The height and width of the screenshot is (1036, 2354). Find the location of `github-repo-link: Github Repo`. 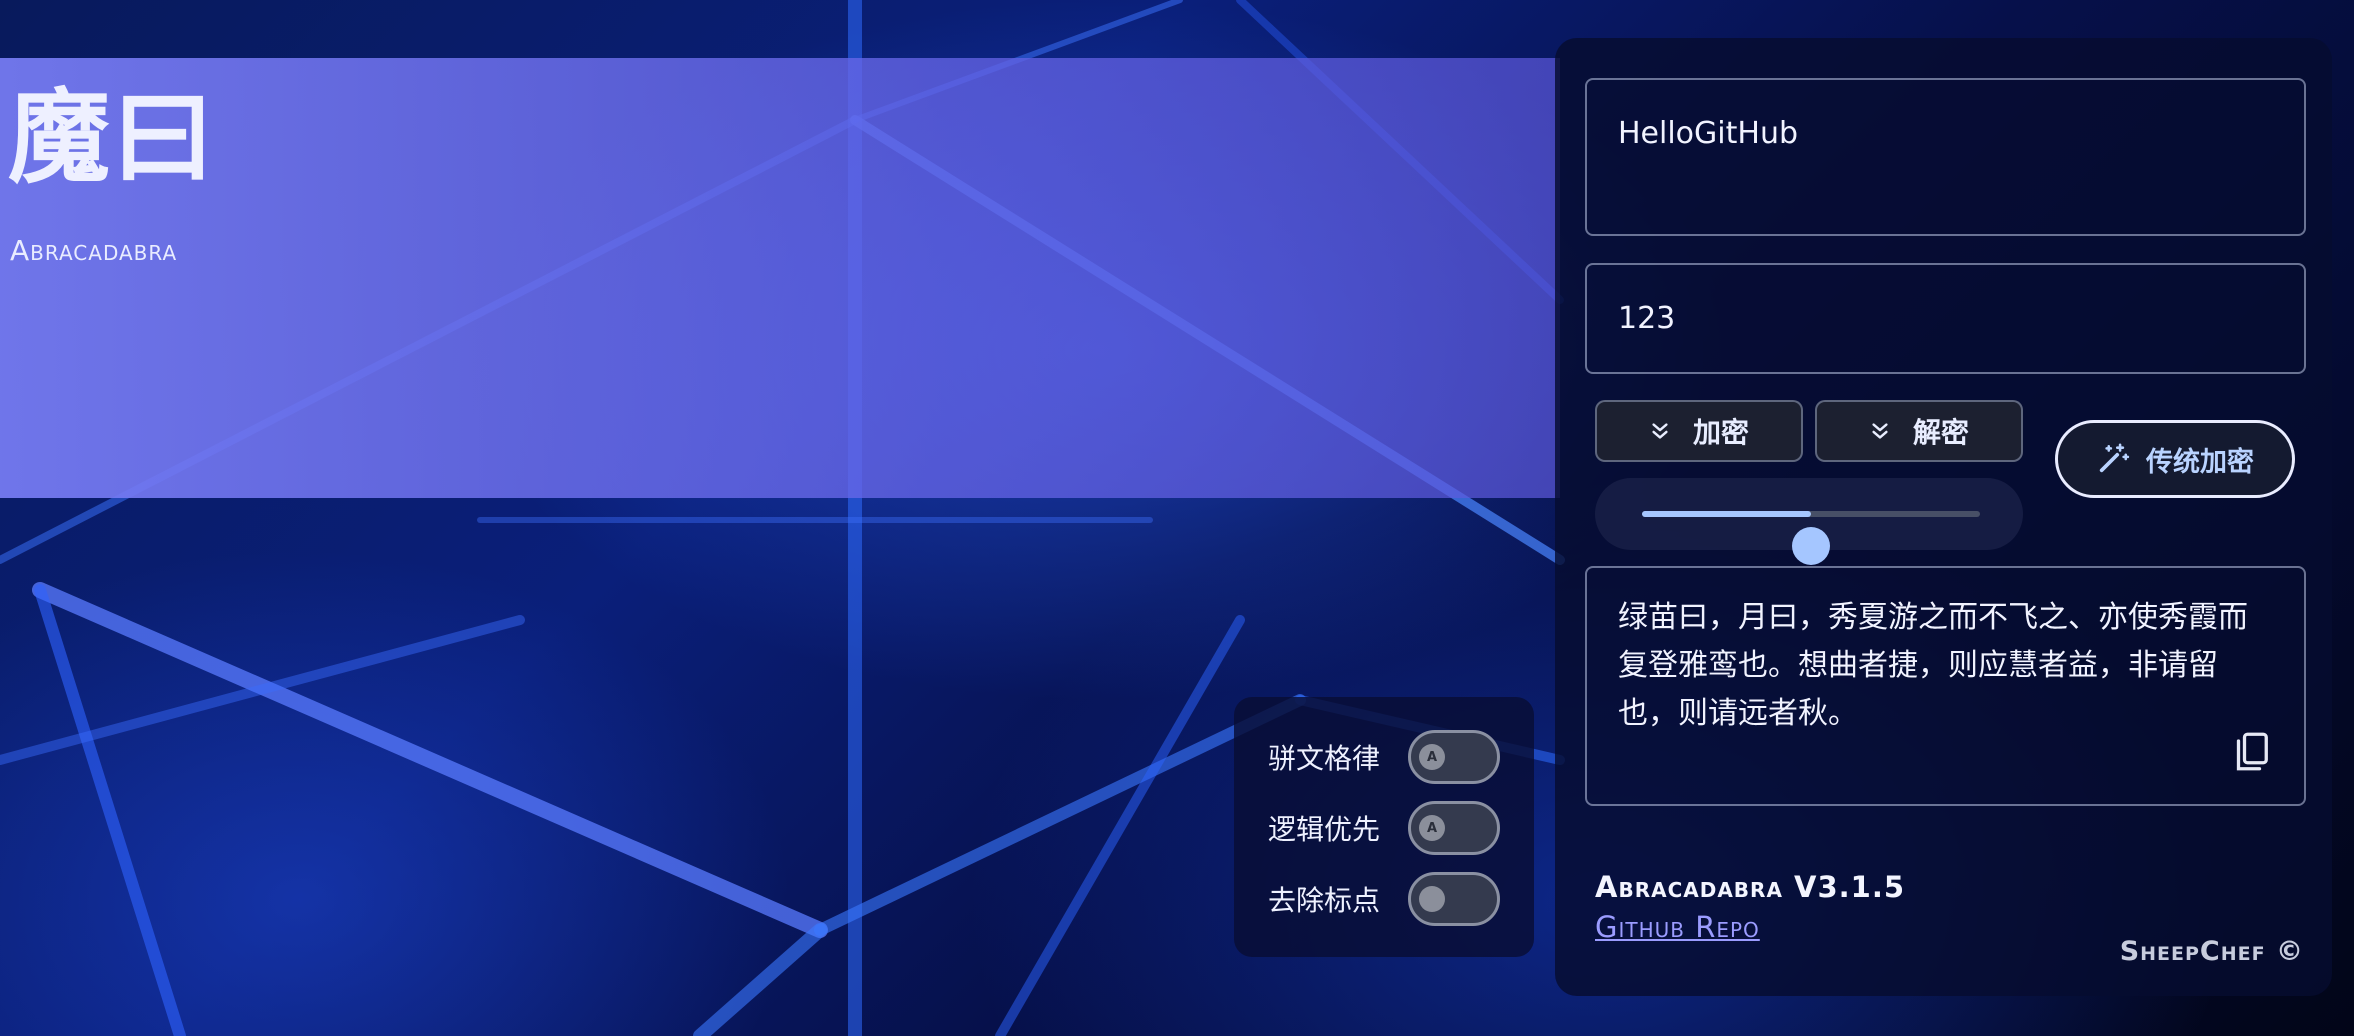

github-repo-link: Github Repo is located at coordinates (1677, 927).